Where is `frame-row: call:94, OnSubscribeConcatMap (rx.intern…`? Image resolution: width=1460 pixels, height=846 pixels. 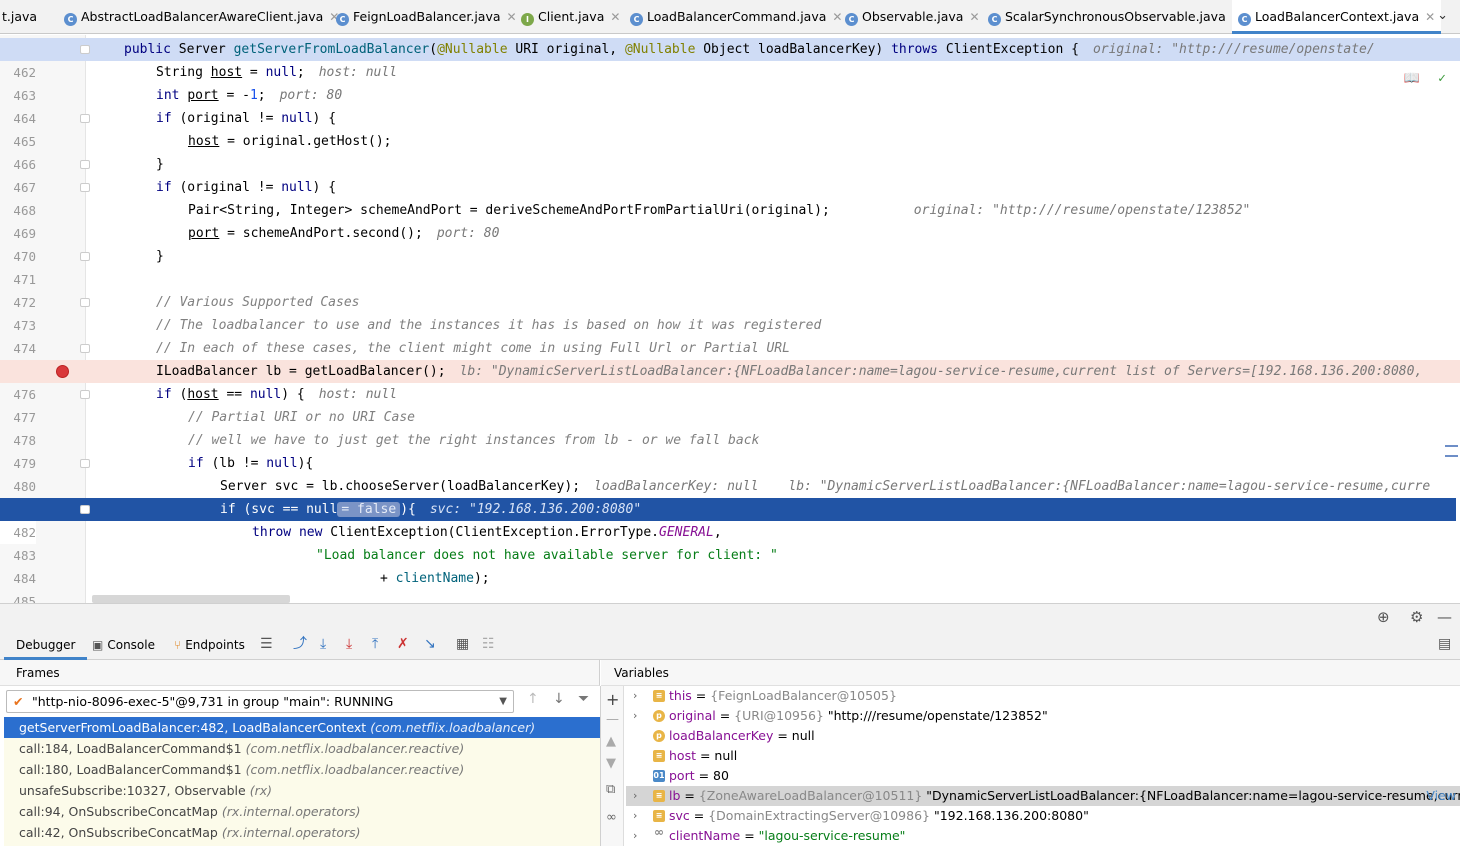 frame-row: call:94, OnSubscribeConcatMap (rx.intern… is located at coordinates (302, 811).